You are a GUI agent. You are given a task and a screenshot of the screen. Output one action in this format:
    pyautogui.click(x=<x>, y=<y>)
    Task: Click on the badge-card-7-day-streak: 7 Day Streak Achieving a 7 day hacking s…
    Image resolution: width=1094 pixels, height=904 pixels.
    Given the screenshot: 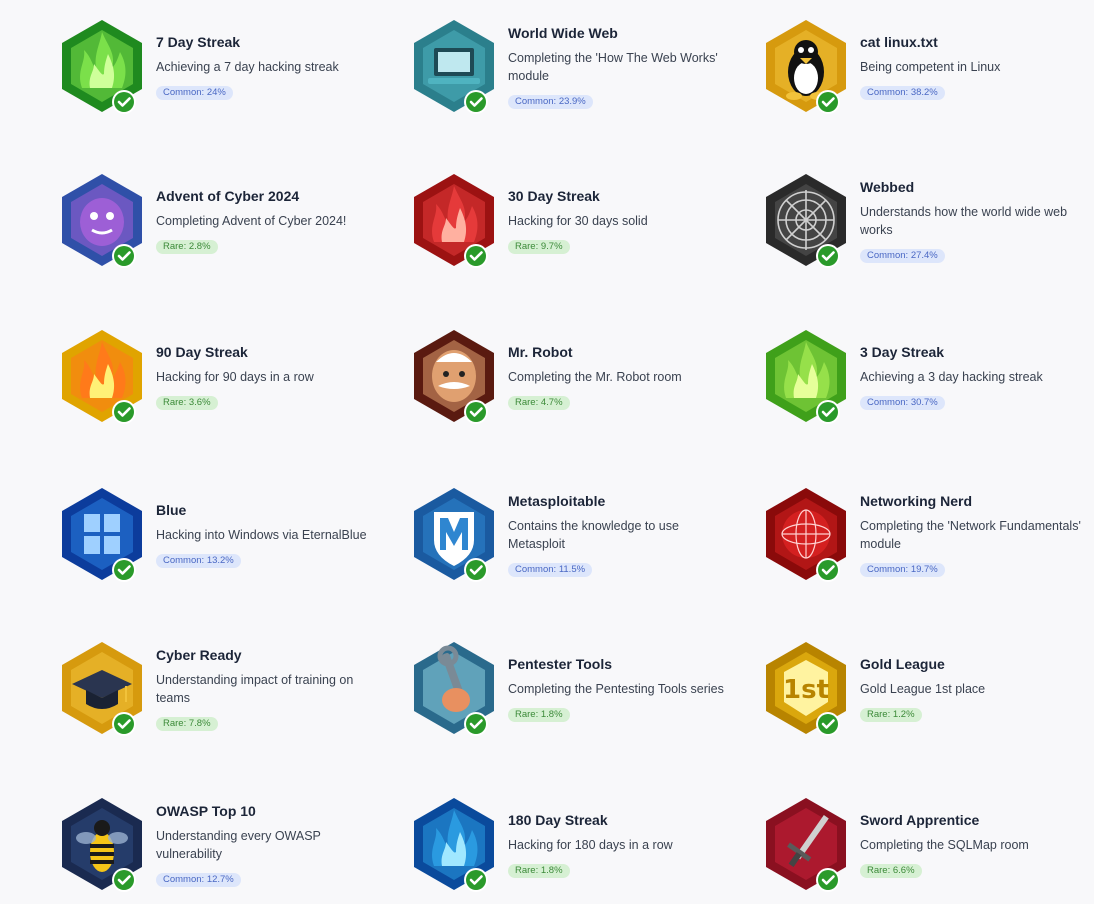 What is the action you would take?
    pyautogui.click(x=226, y=71)
    